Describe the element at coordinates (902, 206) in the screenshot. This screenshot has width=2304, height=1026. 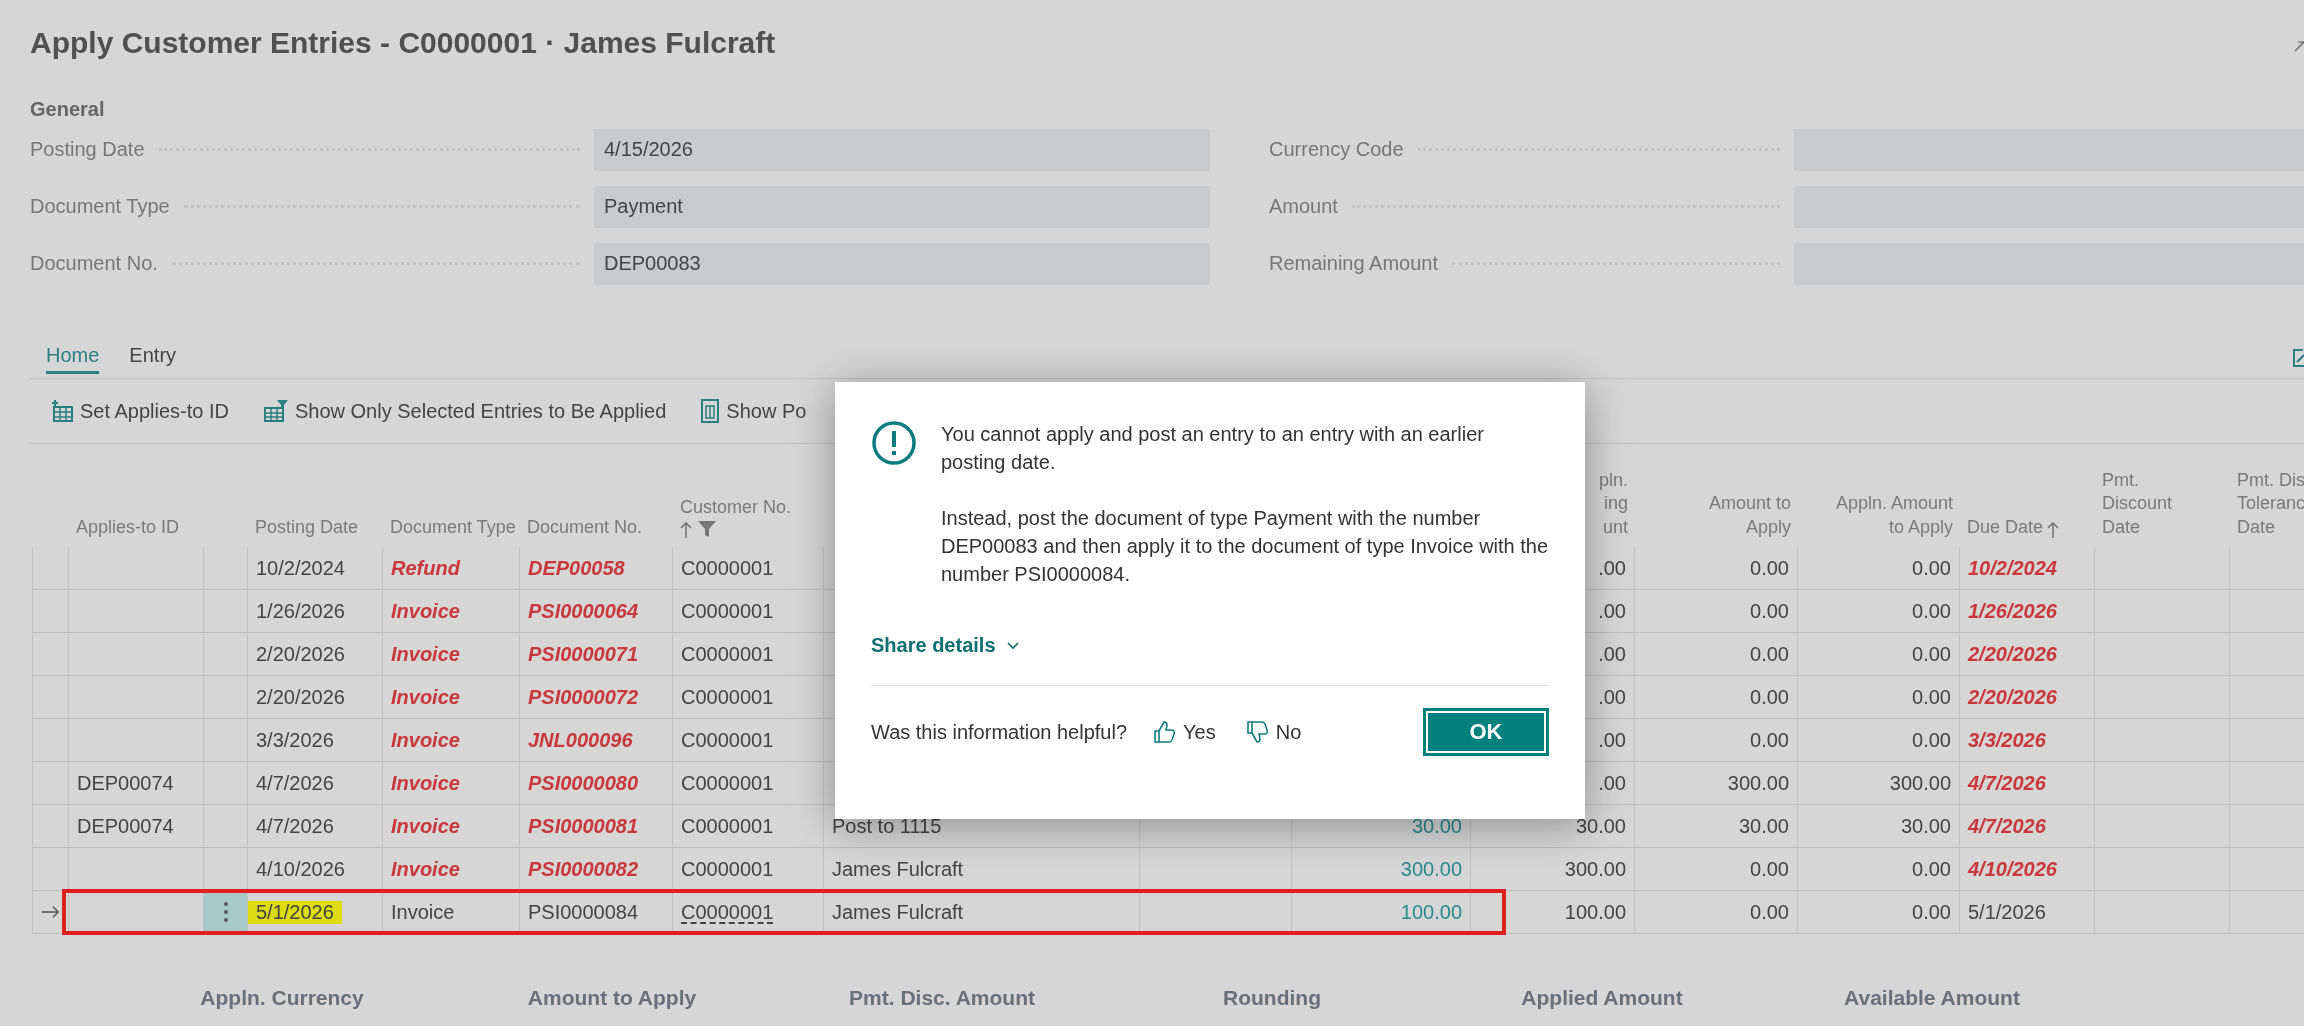
I see `input-field: Payment` at that location.